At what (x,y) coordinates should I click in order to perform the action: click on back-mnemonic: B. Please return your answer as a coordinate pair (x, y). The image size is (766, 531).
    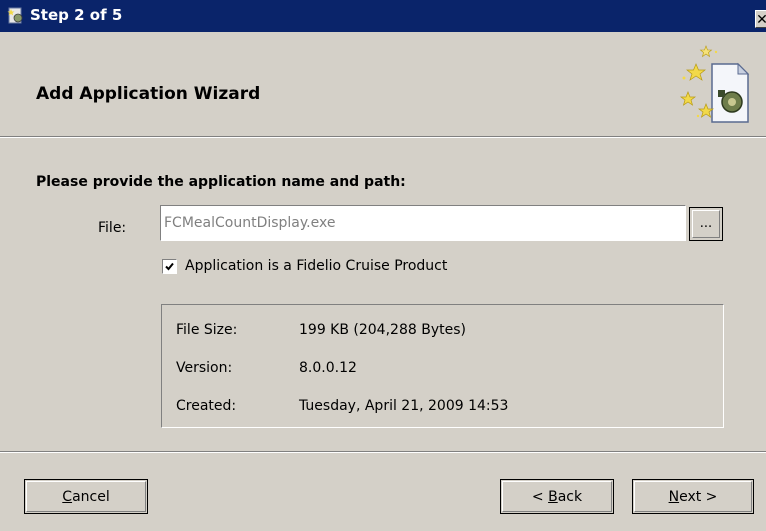
    Looking at the image, I should click on (553, 497).